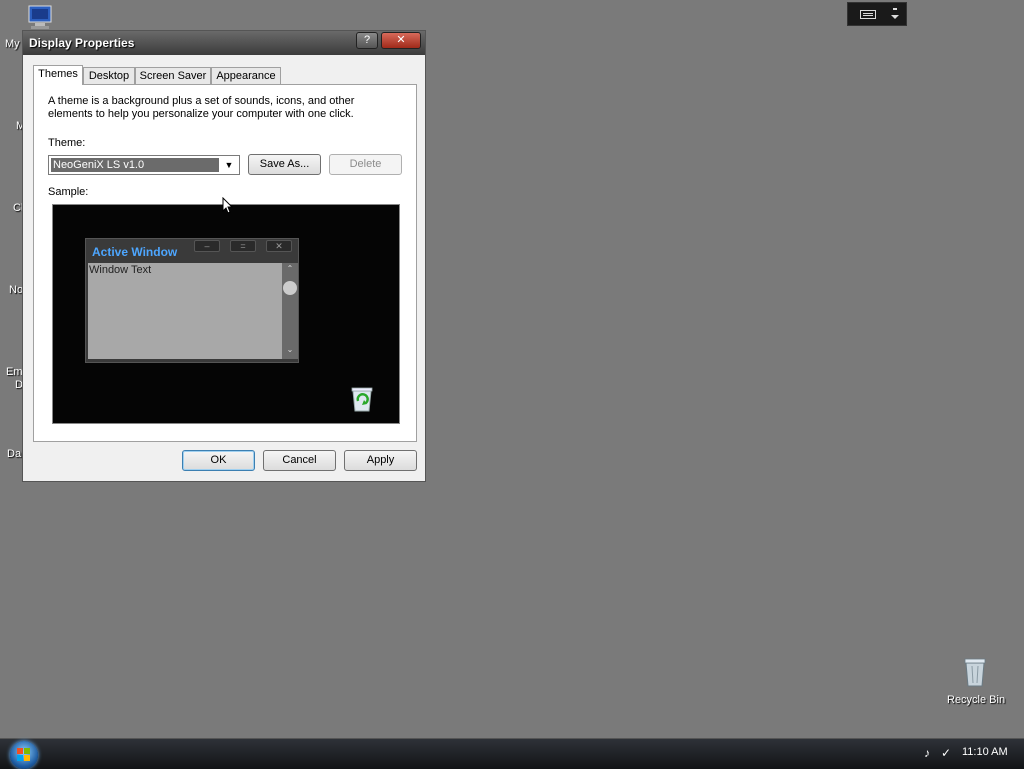 This screenshot has height=769, width=1024. What do you see at coordinates (976, 700) in the screenshot?
I see `recycle-bin-label: Recycle Bin` at bounding box center [976, 700].